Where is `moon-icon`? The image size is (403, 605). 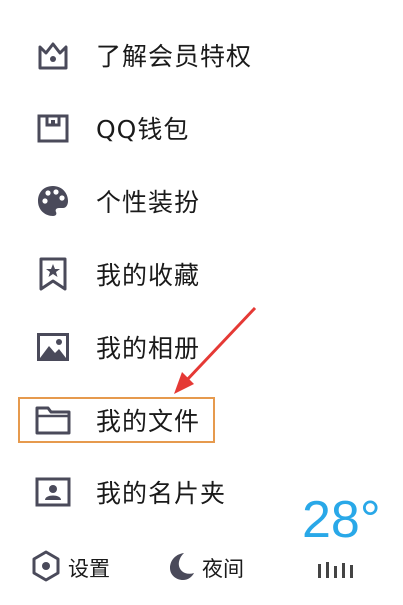 moon-icon is located at coordinates (180, 568).